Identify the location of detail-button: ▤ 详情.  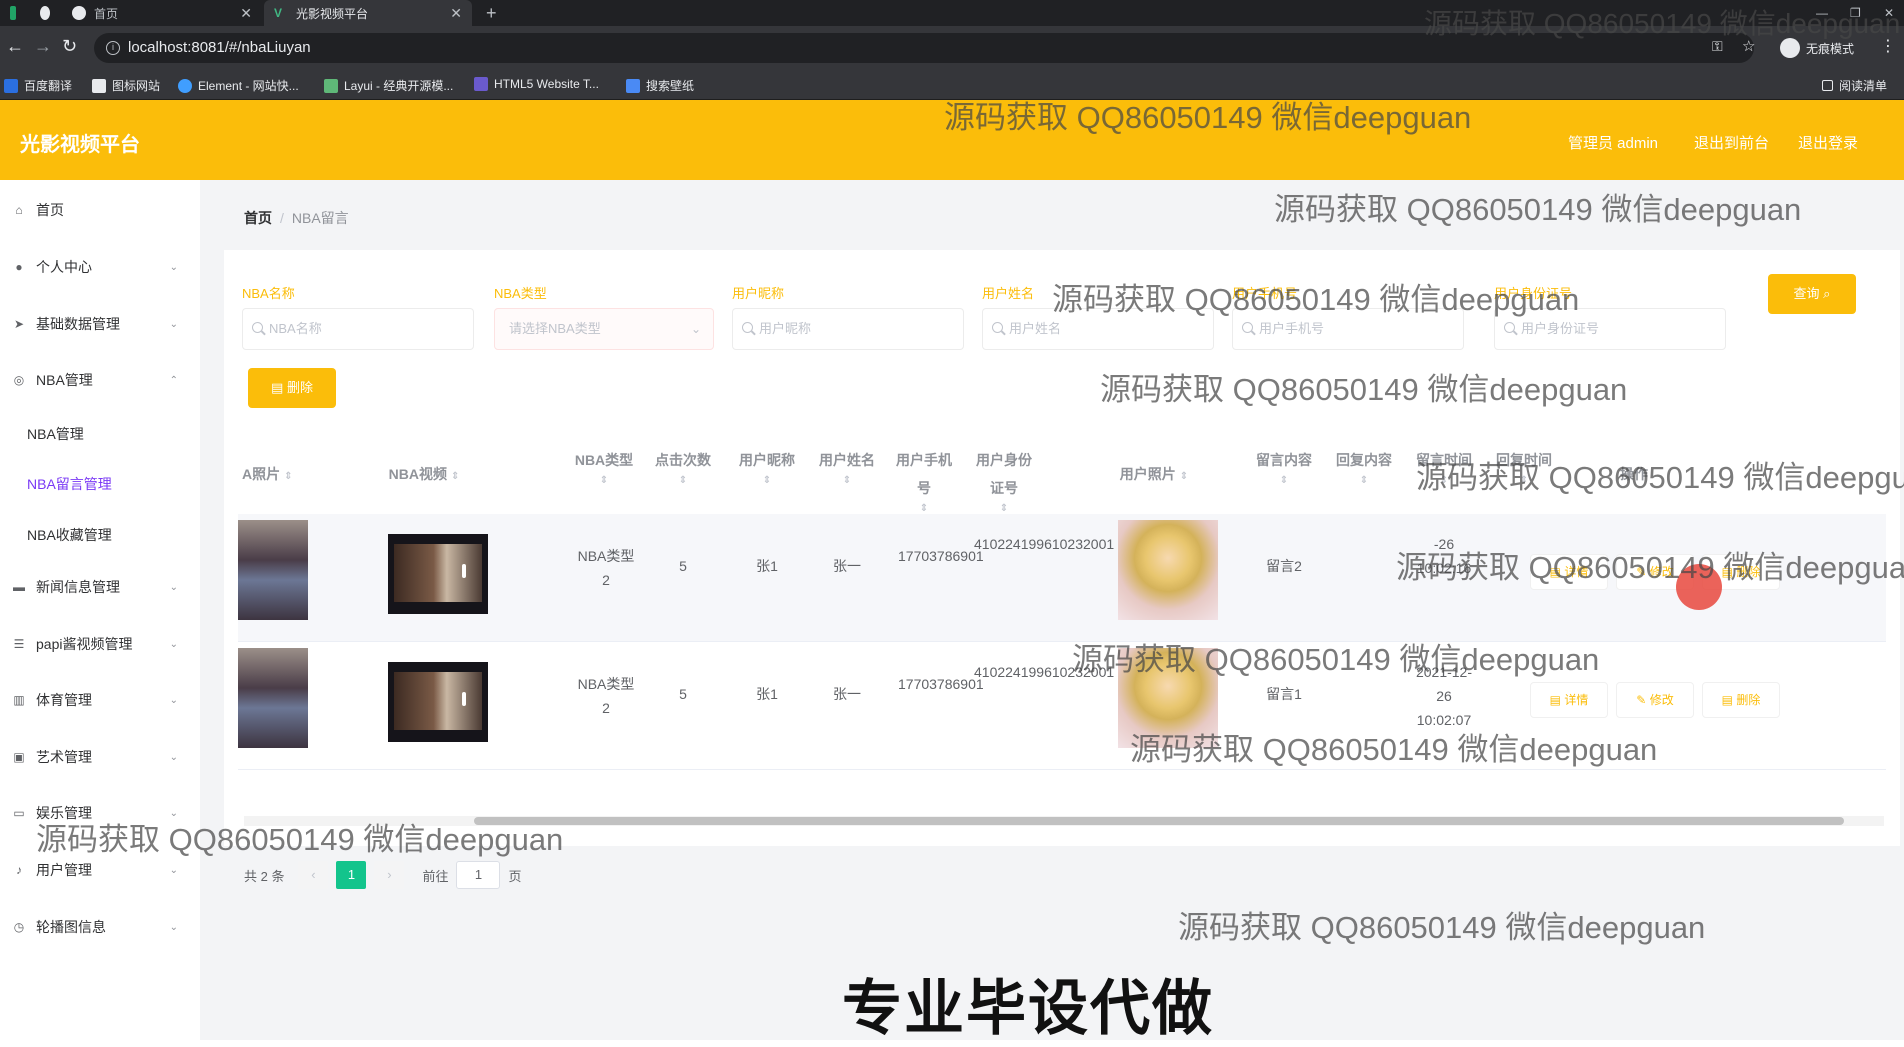
(1569, 700).